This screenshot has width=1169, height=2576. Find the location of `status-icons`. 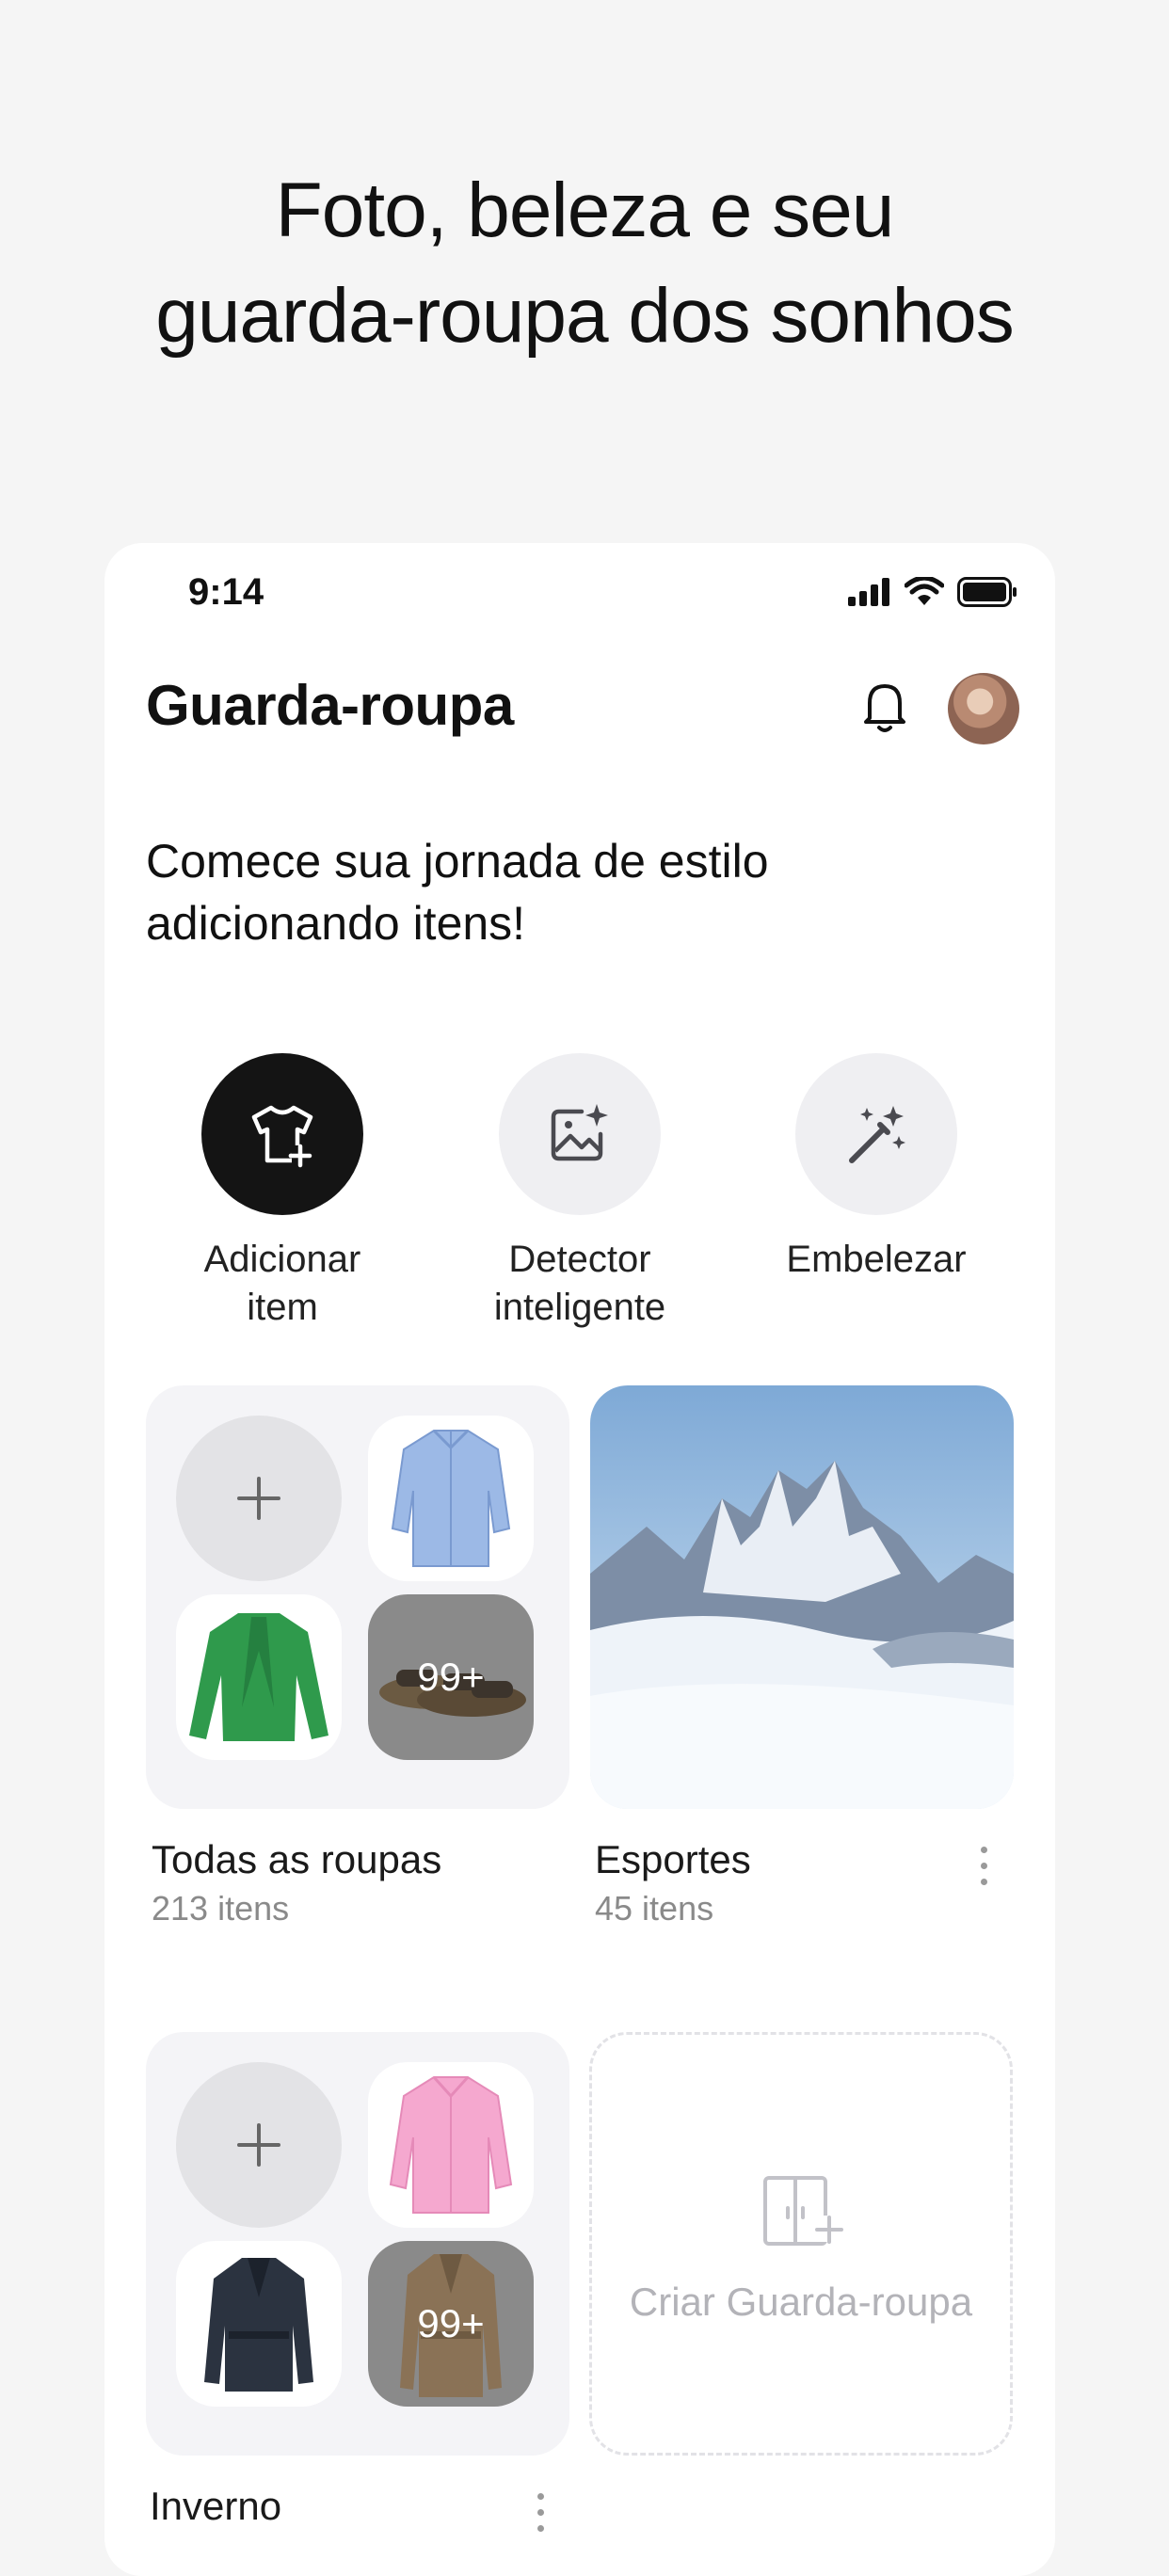

status-icons is located at coordinates (933, 592).